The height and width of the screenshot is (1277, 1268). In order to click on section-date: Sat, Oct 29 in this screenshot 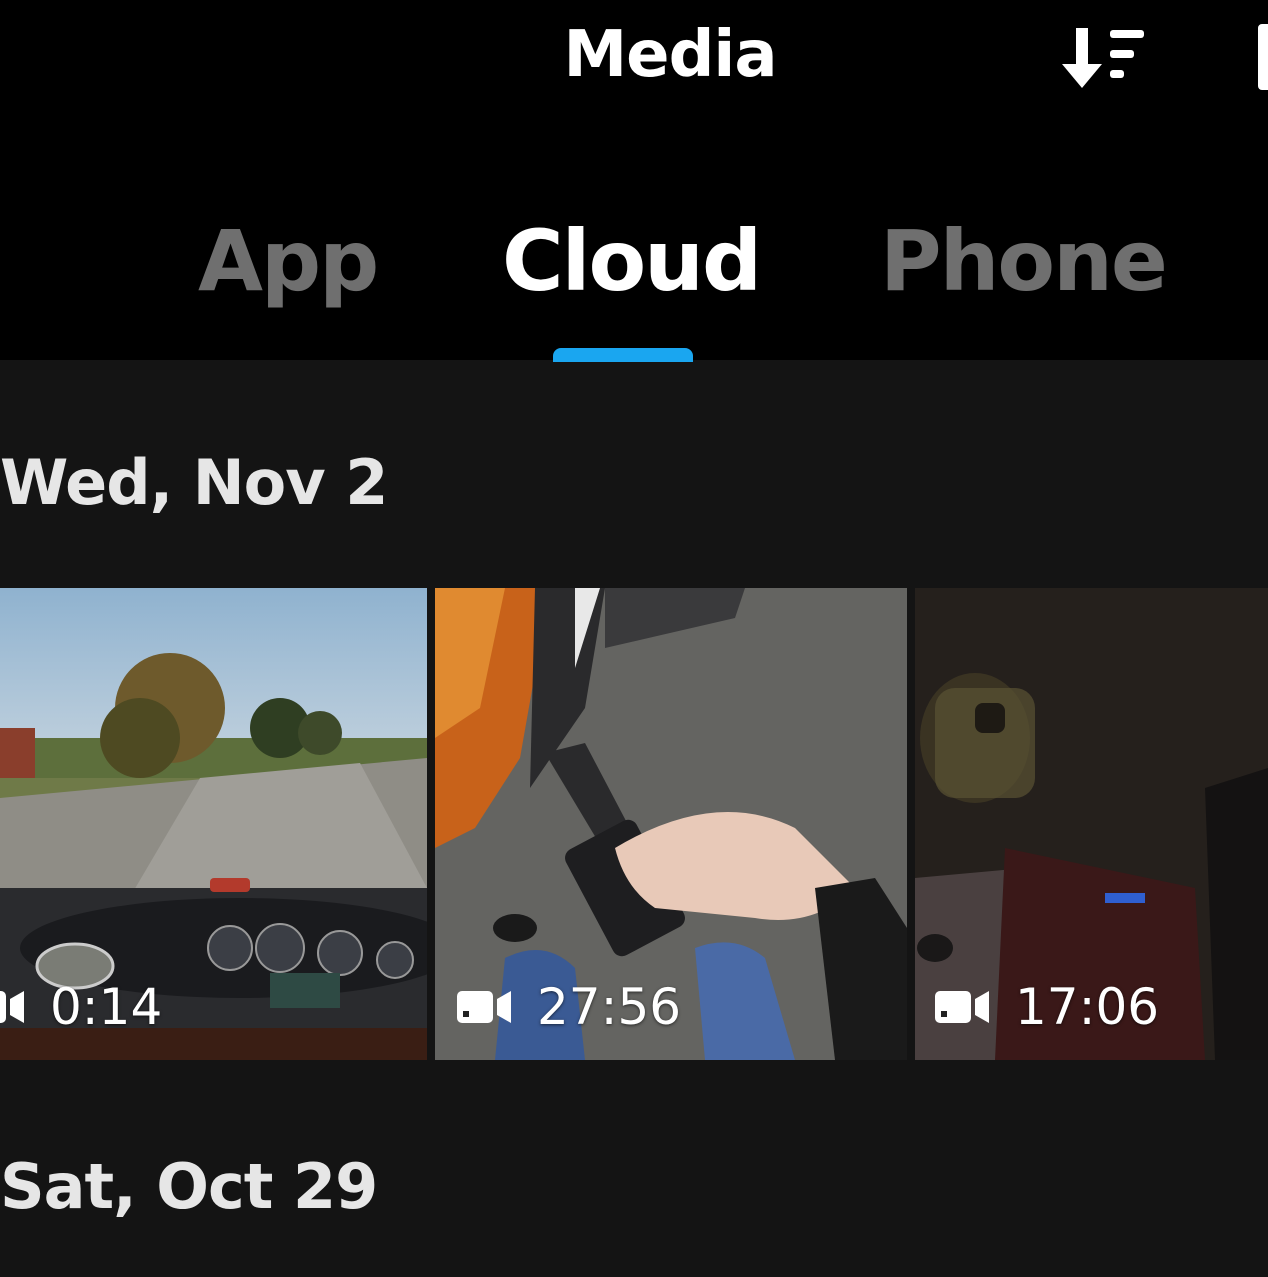, I will do `click(189, 1186)`.